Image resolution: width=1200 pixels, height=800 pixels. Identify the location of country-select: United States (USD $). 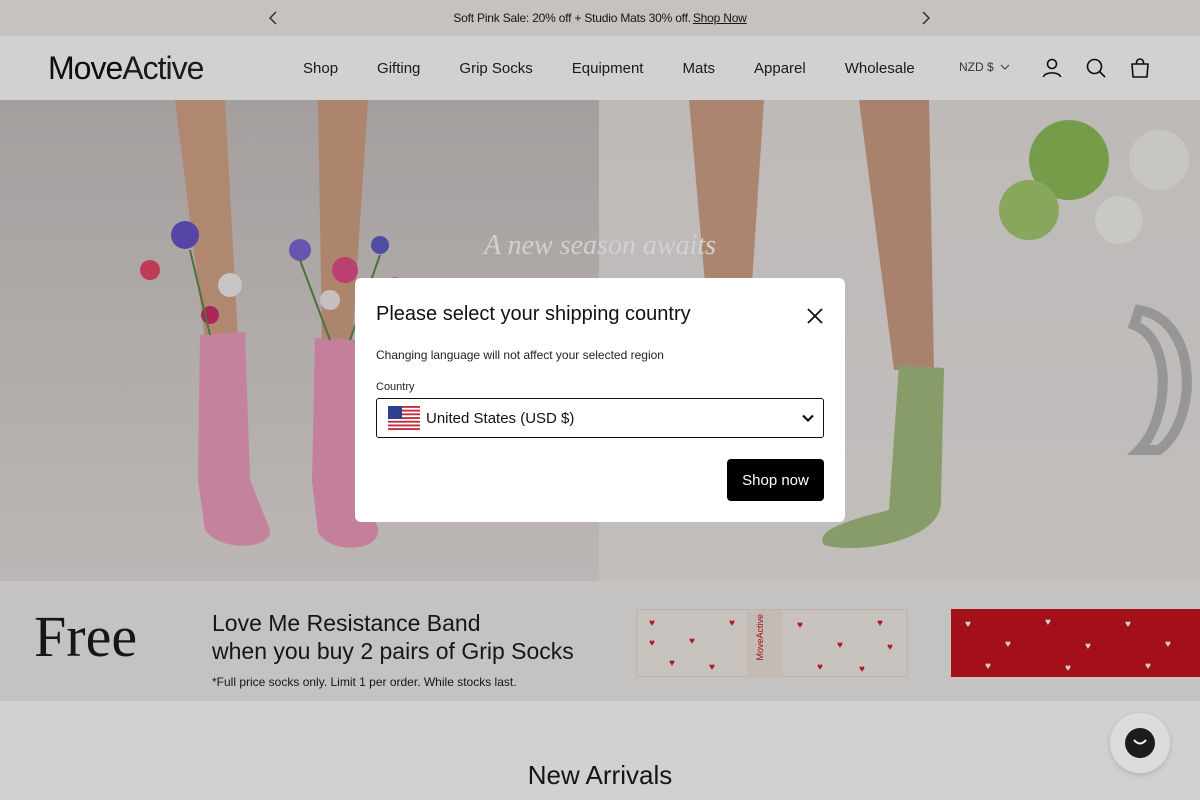
(600, 418).